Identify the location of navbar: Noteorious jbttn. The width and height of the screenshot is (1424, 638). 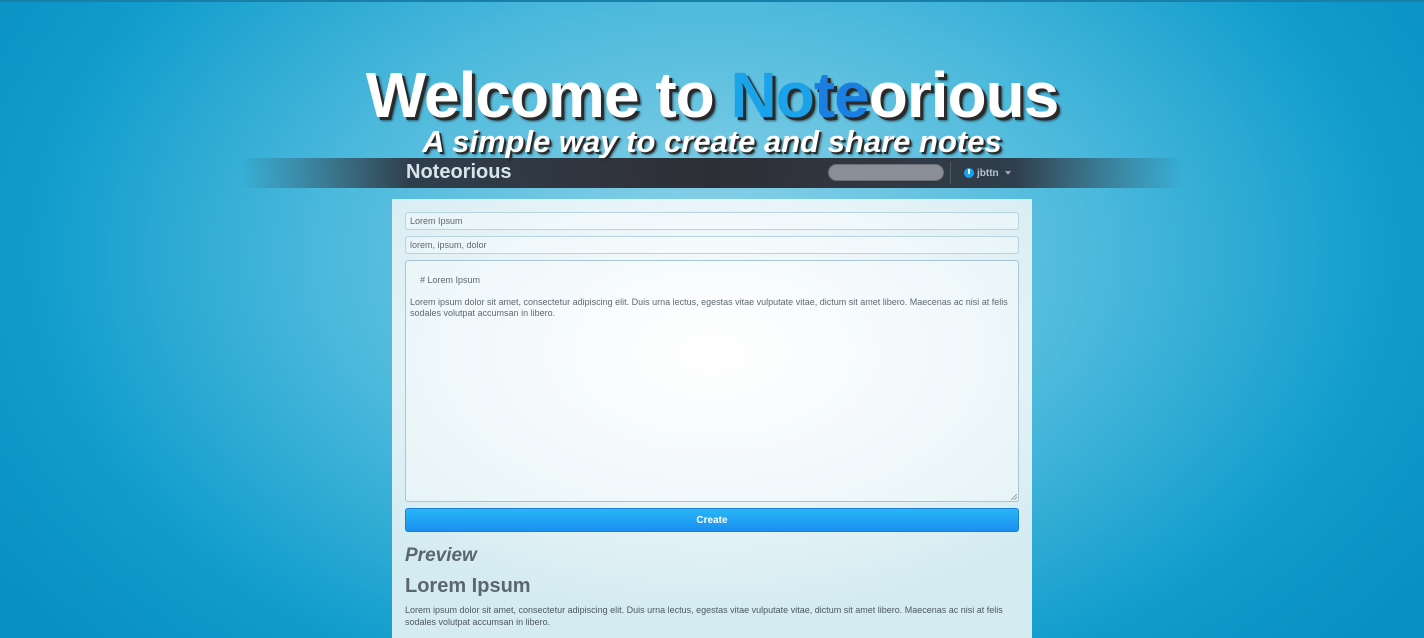
(712, 173).